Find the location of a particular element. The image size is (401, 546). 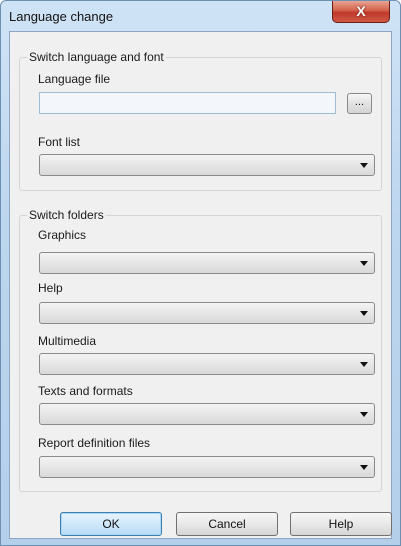

close-button: X is located at coordinates (361, 12).